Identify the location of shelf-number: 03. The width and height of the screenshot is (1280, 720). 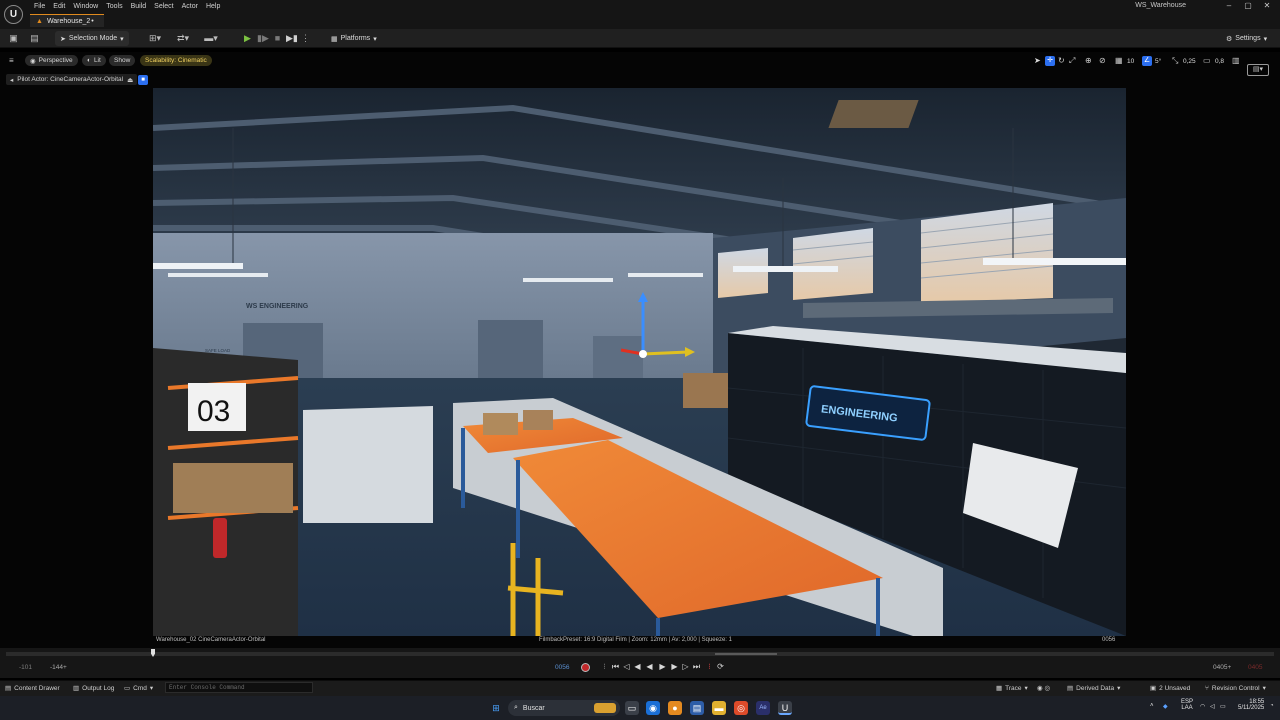
(213, 411).